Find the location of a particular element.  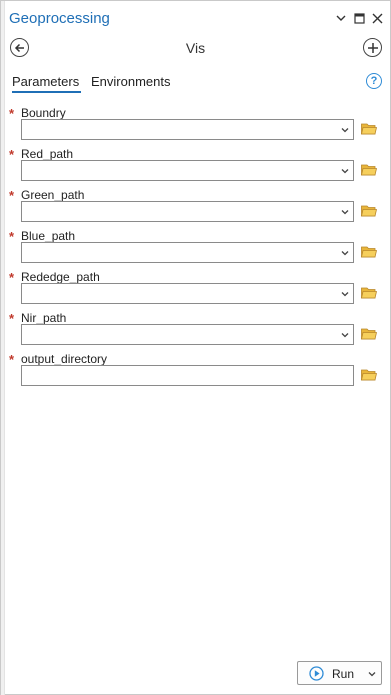

param-label: Red_path is located at coordinates (47, 154).